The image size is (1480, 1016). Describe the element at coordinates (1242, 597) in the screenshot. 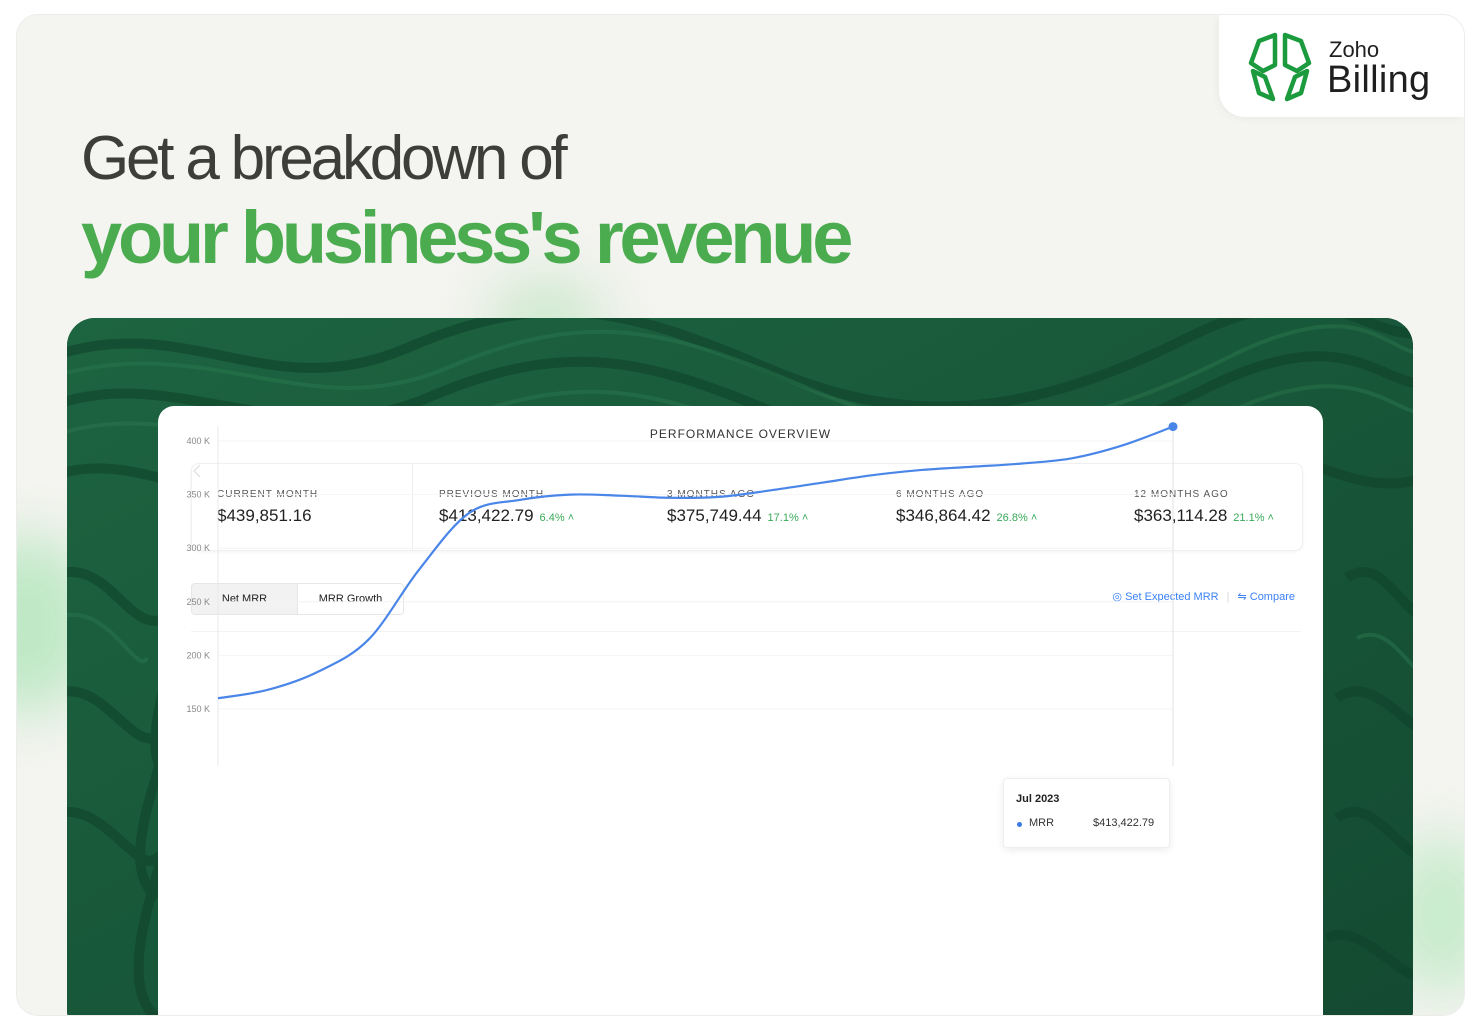

I see `compare-icon: ⇋` at that location.